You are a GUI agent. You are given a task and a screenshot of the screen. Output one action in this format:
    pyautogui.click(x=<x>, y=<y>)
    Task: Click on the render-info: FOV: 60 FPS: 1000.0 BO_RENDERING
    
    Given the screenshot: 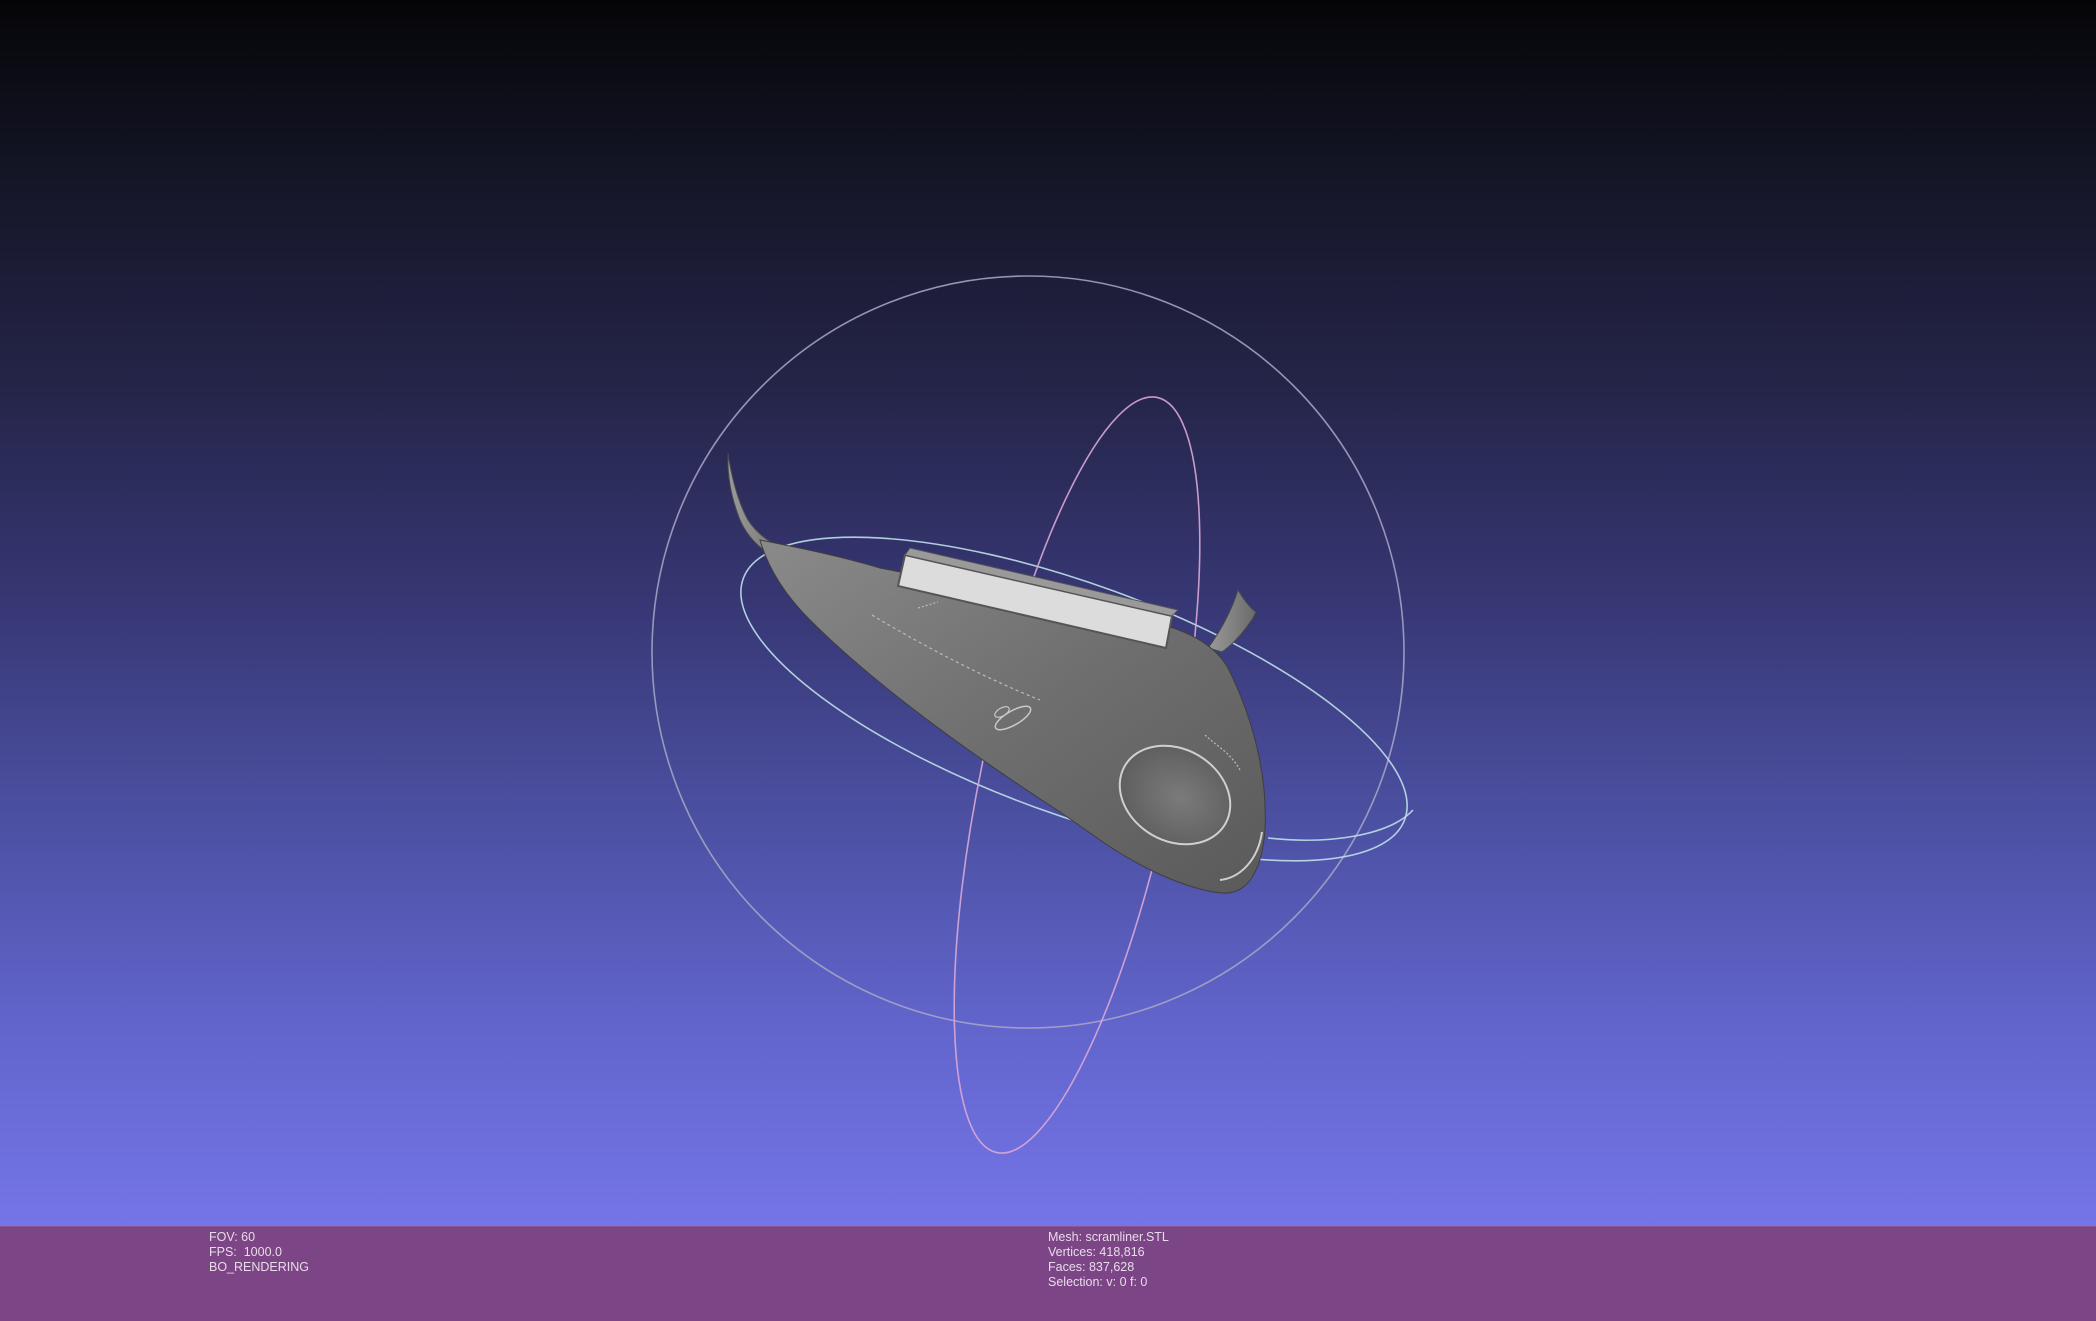 What is the action you would take?
    pyautogui.click(x=259, y=1252)
    